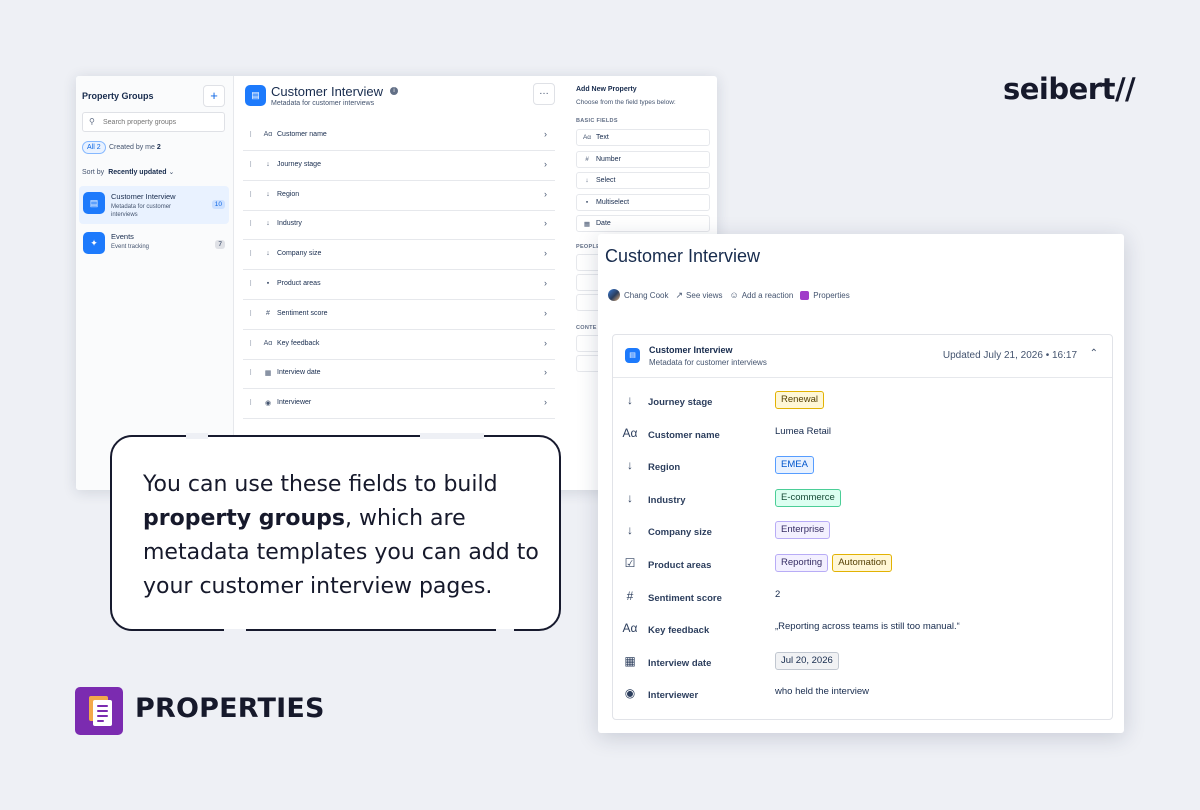 Image resolution: width=1200 pixels, height=810 pixels. Describe the element at coordinates (822, 691) in the screenshot. I see `property-value: who held the interview` at that location.